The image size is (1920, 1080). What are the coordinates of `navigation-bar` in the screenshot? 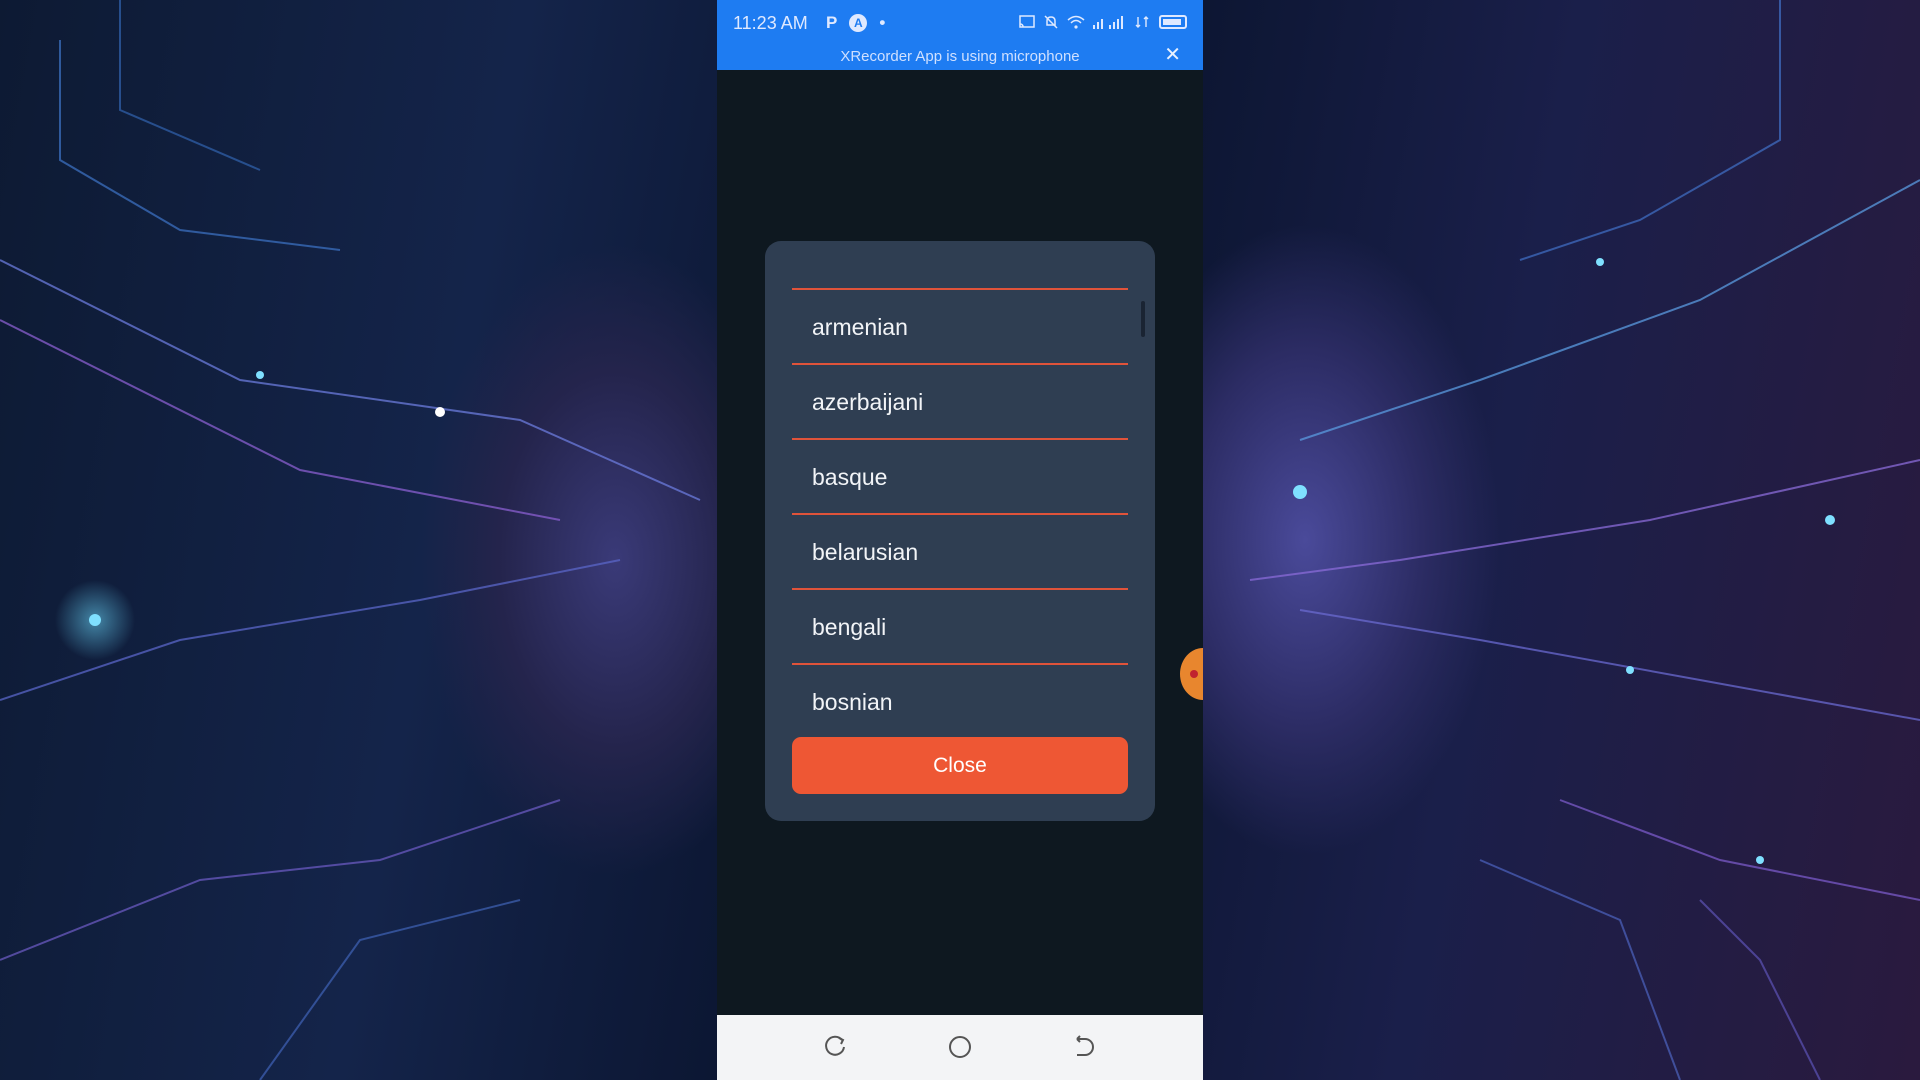 It's located at (960, 1047).